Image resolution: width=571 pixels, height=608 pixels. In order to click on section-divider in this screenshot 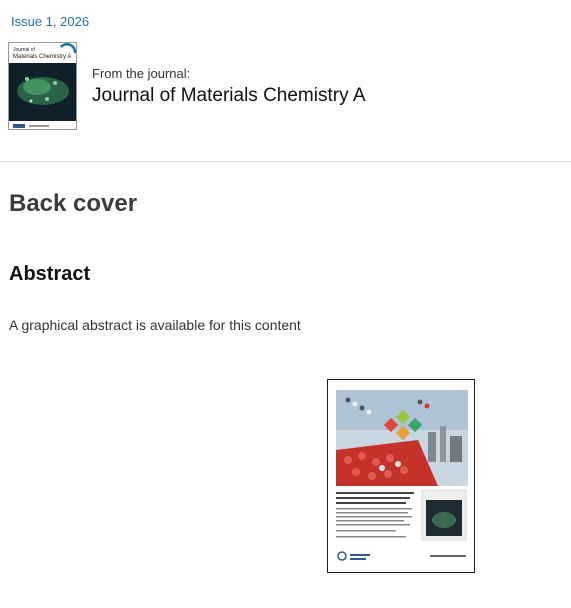, I will do `click(285, 161)`.